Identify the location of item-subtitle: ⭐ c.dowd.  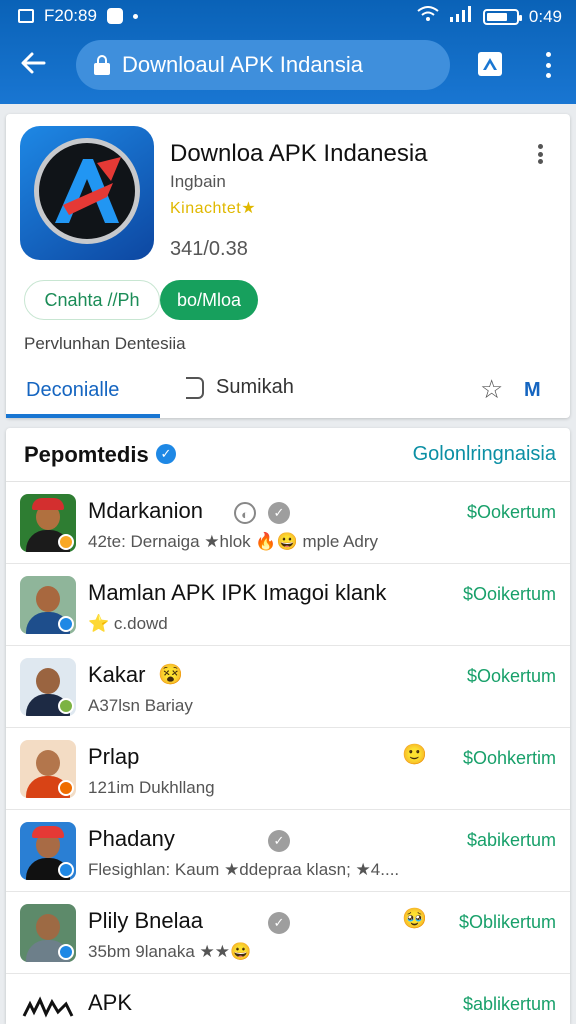
(128, 623).